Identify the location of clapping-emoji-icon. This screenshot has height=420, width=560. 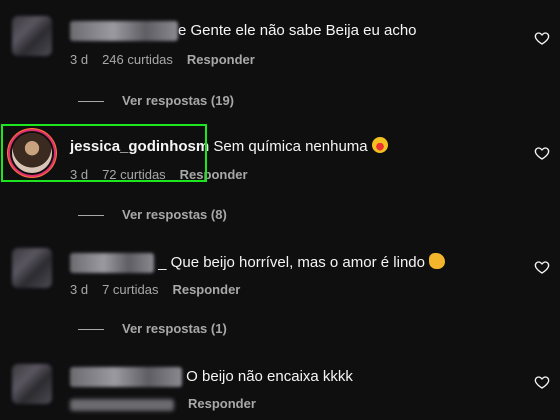
(437, 261).